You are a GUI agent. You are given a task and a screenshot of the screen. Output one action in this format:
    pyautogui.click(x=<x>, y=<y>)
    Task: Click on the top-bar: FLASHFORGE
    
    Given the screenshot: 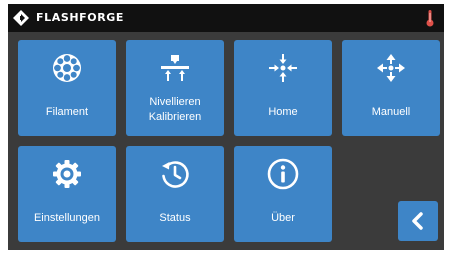 What is the action you would take?
    pyautogui.click(x=226, y=18)
    